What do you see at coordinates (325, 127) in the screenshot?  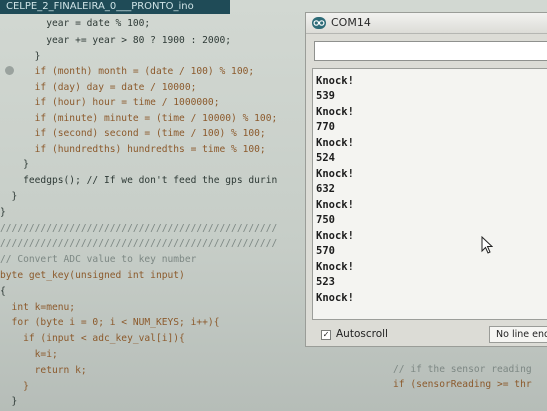 I see `output-line: 770` at bounding box center [325, 127].